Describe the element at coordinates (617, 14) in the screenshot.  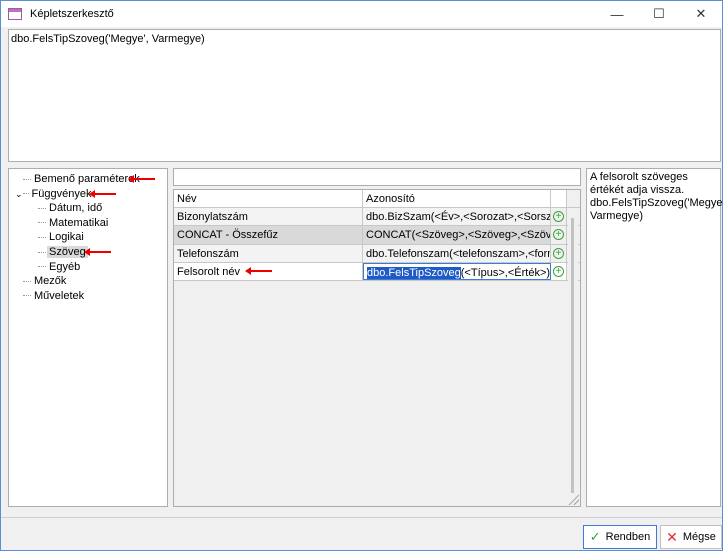
I see `minimize-button: —` at that location.